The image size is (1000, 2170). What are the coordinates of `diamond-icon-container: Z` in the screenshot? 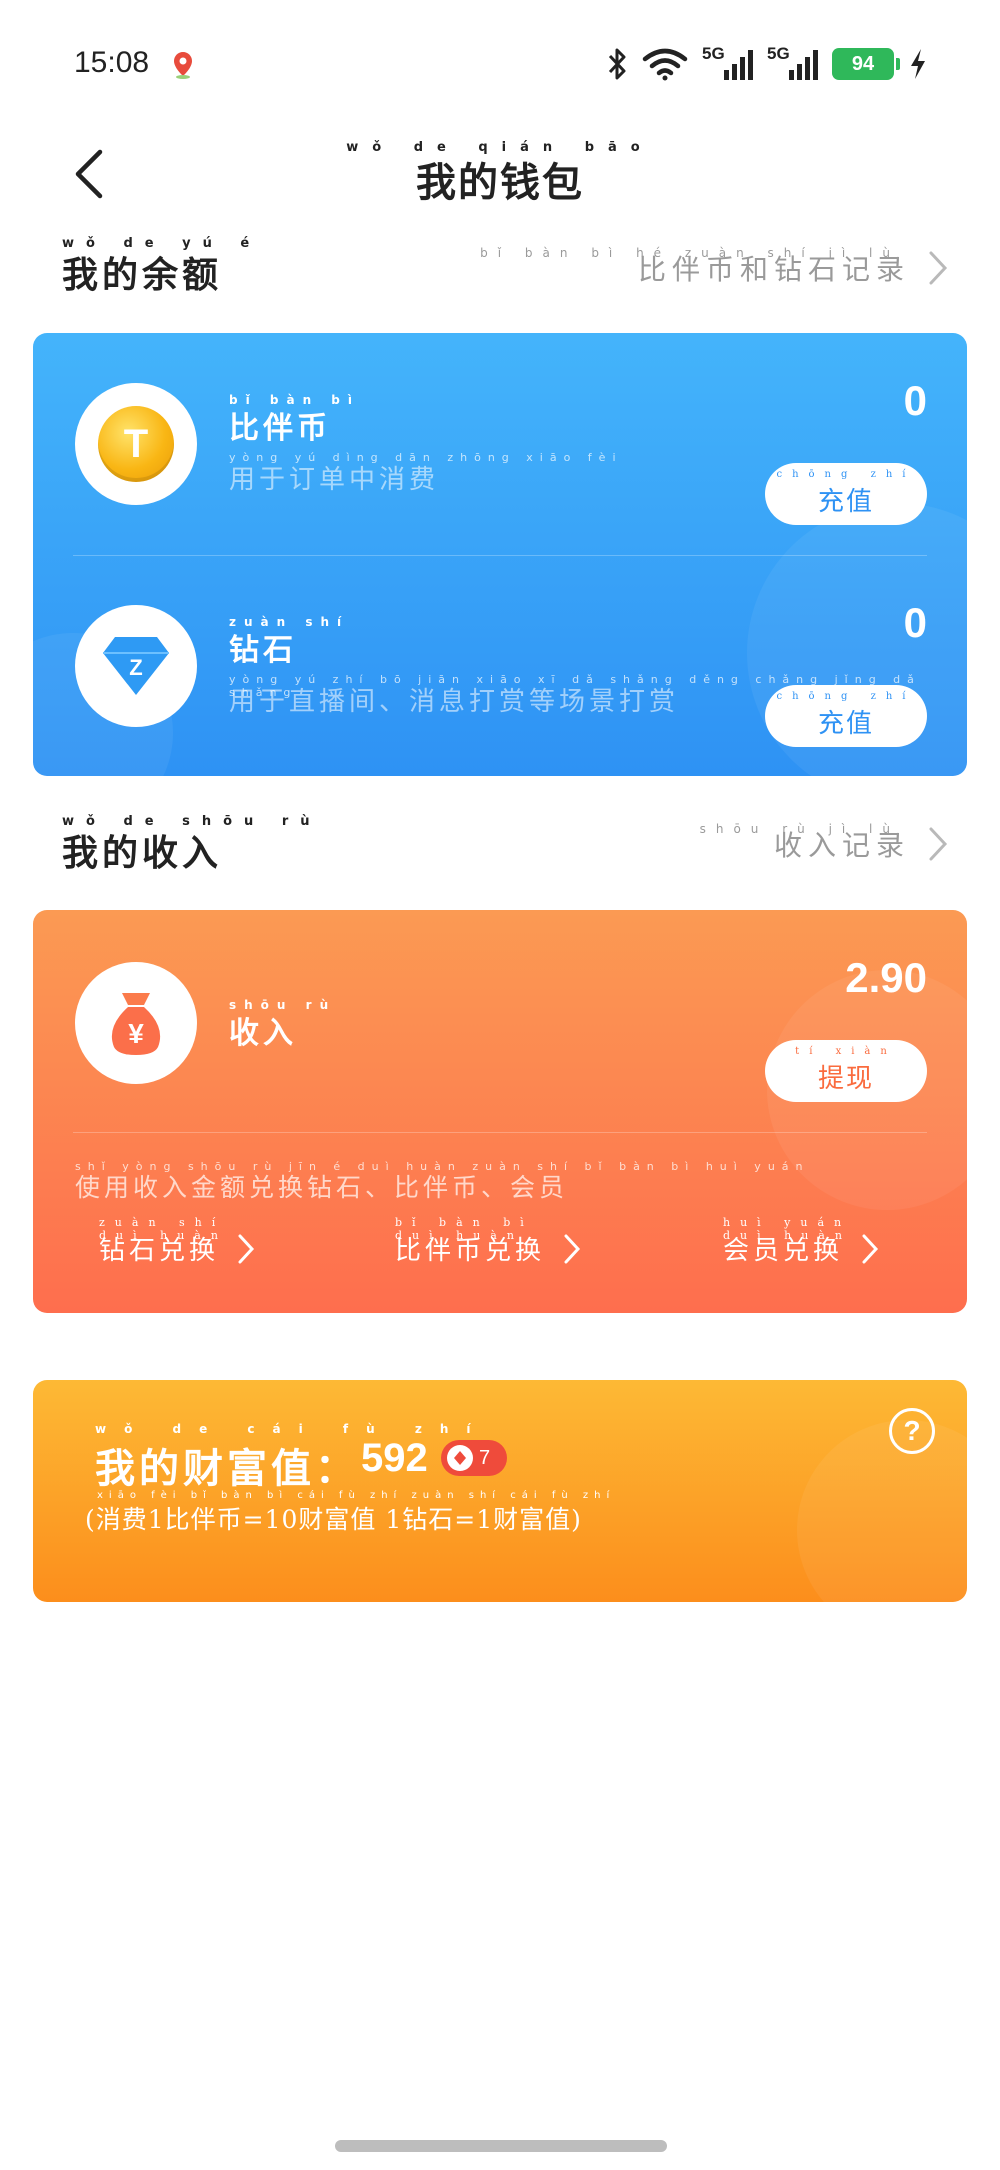 It's located at (136, 666).